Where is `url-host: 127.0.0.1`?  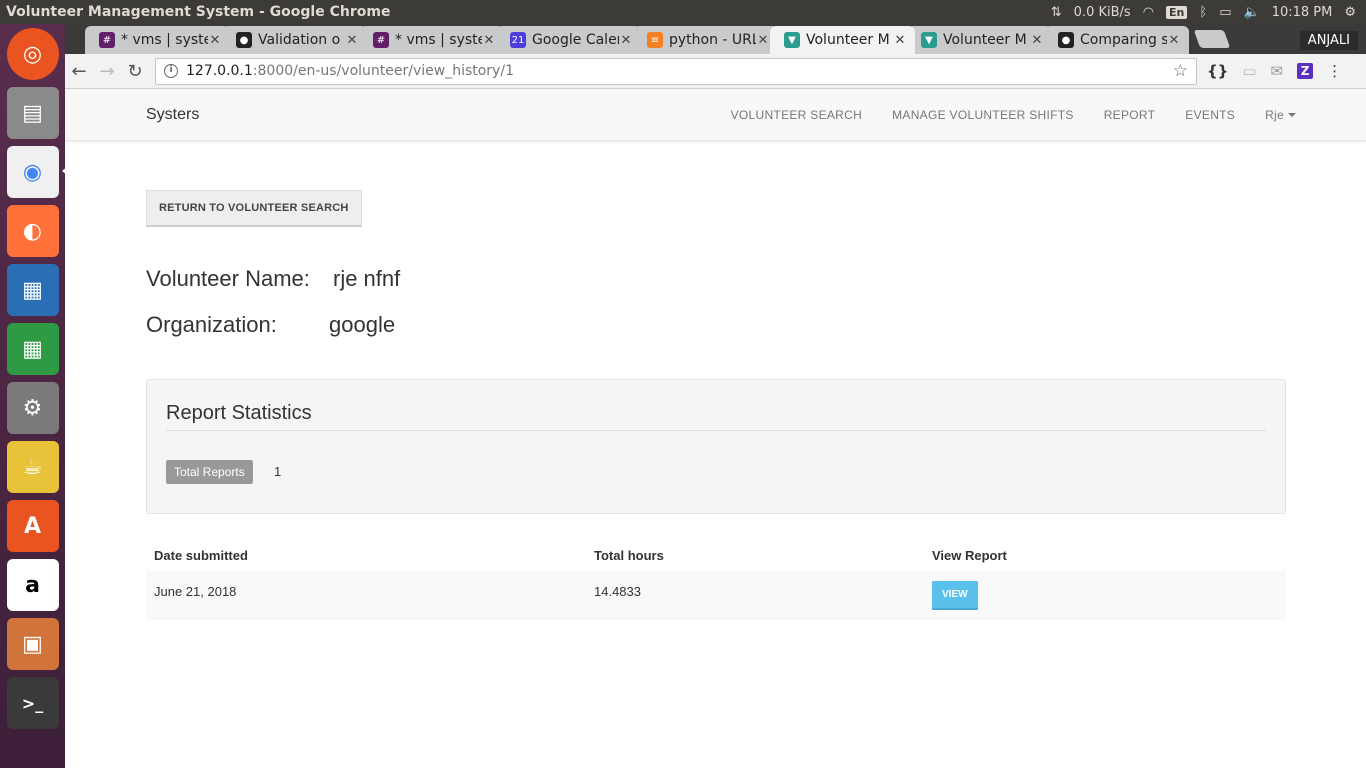 url-host: 127.0.0.1 is located at coordinates (219, 71).